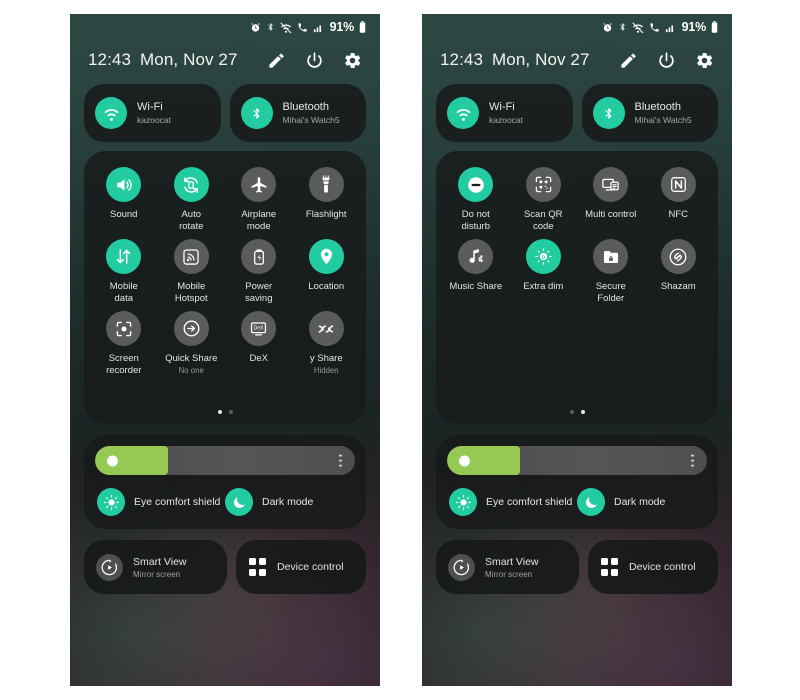  What do you see at coordinates (150, 107) in the screenshot?
I see `wifi-label: Wi-Fi` at bounding box center [150, 107].